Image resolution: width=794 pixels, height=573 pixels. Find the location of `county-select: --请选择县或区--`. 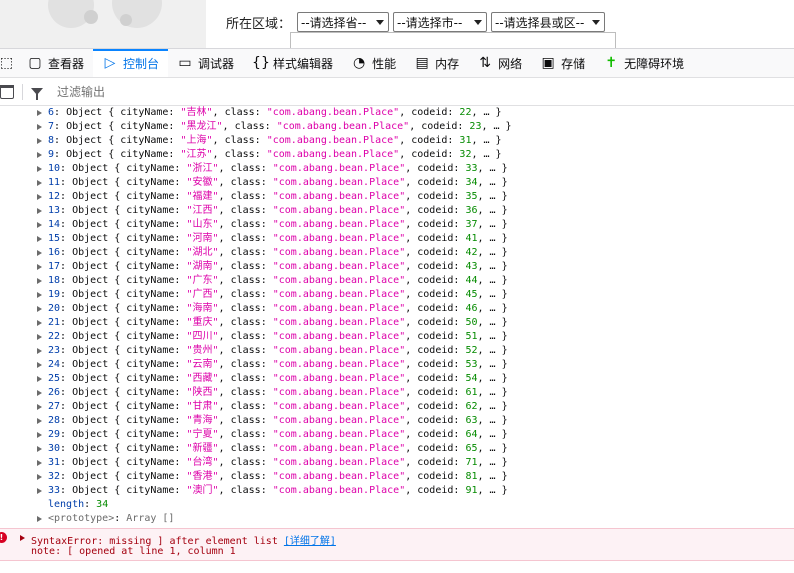

county-select: --请选择县或区-- is located at coordinates (548, 22).